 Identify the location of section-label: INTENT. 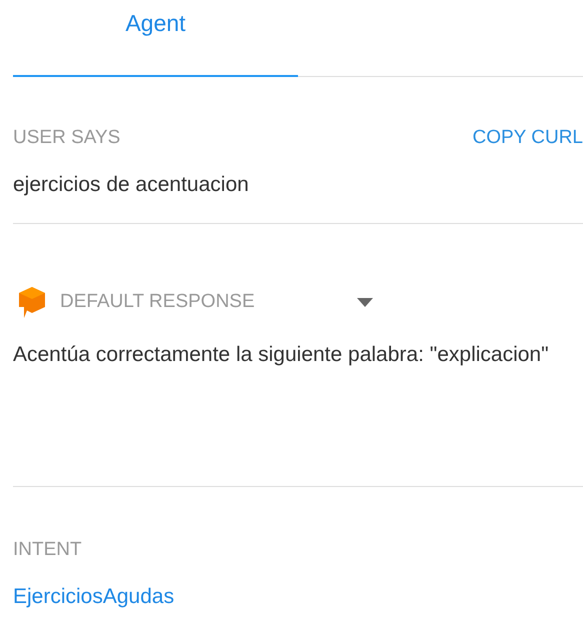
(48, 550).